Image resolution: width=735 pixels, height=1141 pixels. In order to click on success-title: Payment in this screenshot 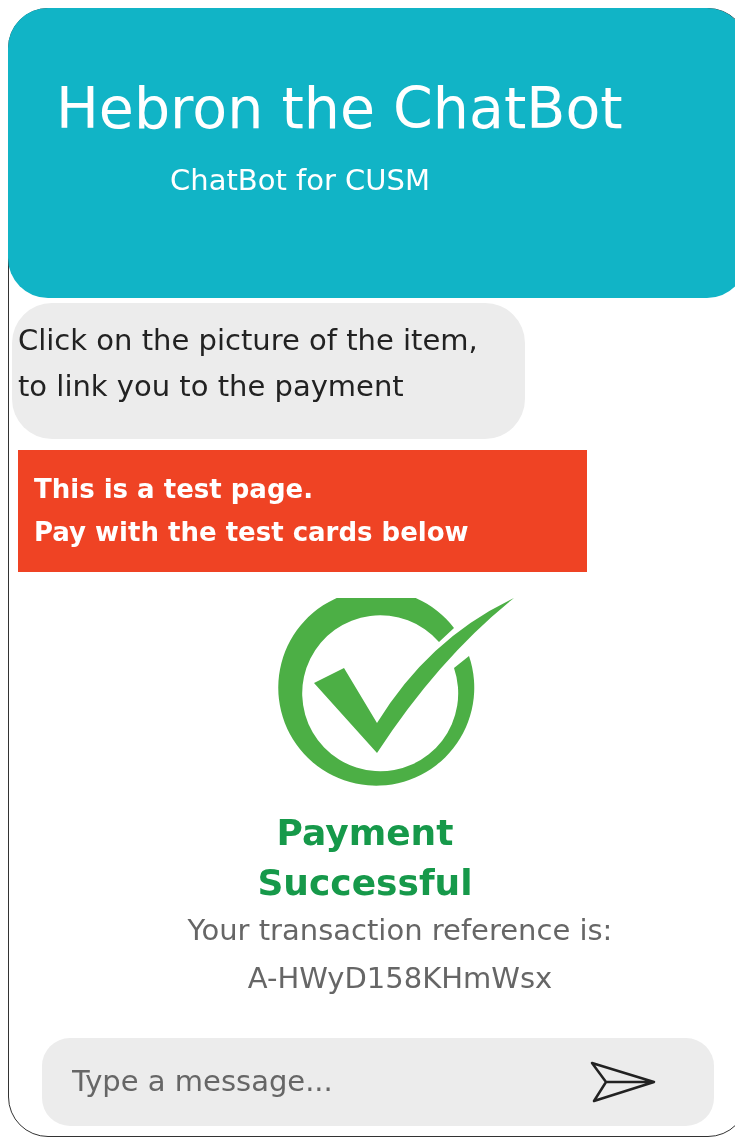, I will do `click(365, 833)`.